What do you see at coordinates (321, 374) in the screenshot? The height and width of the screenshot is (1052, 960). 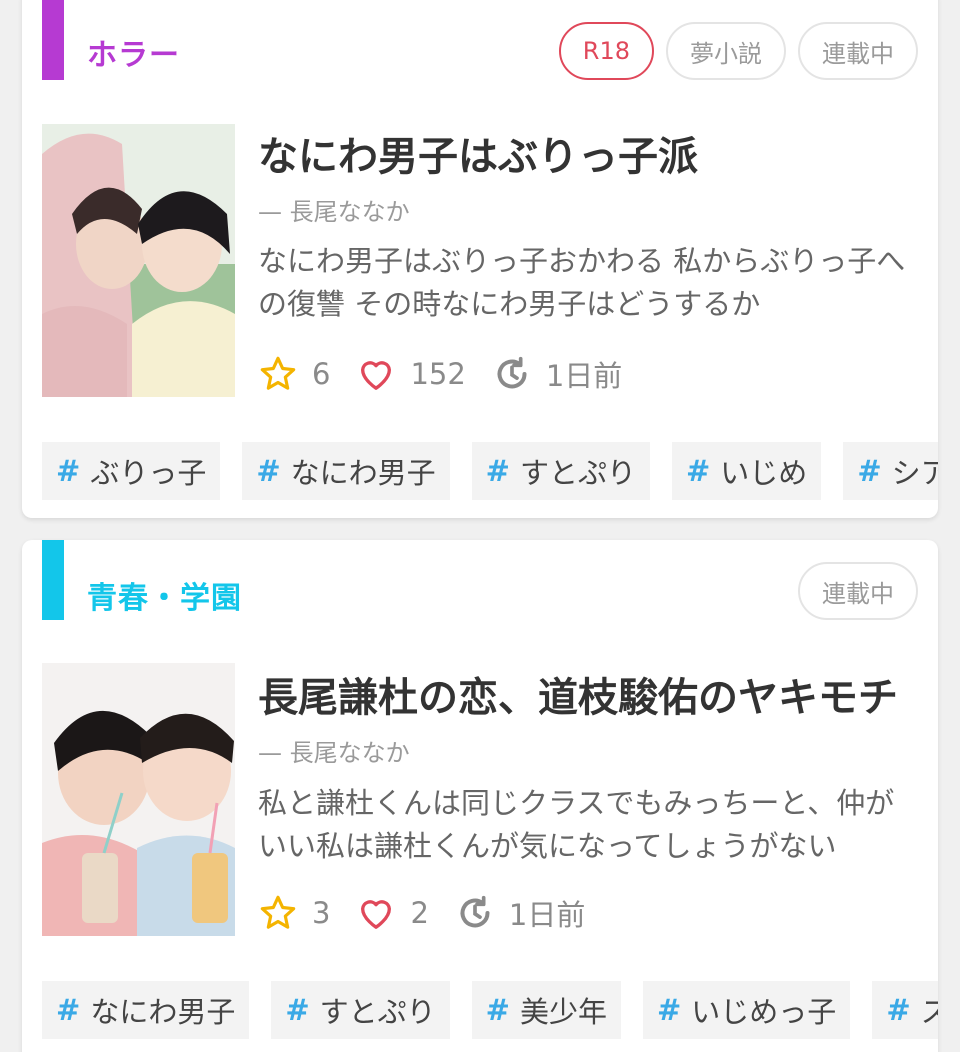 I see `star-count: 6` at bounding box center [321, 374].